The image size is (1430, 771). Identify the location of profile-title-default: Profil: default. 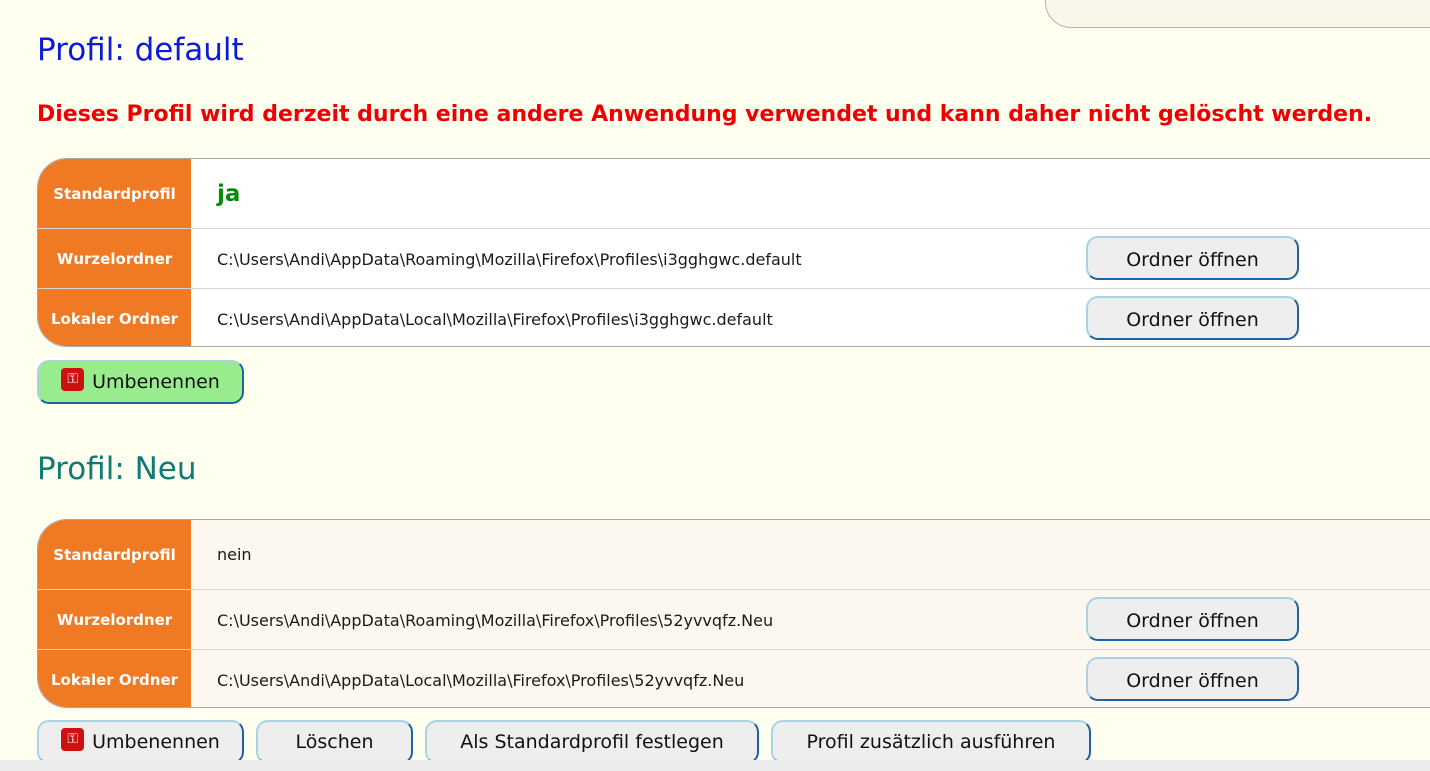
(140, 50).